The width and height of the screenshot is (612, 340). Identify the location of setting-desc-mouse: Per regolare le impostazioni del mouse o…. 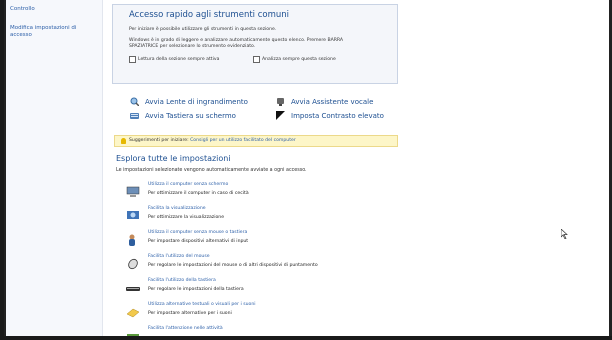
(233, 265).